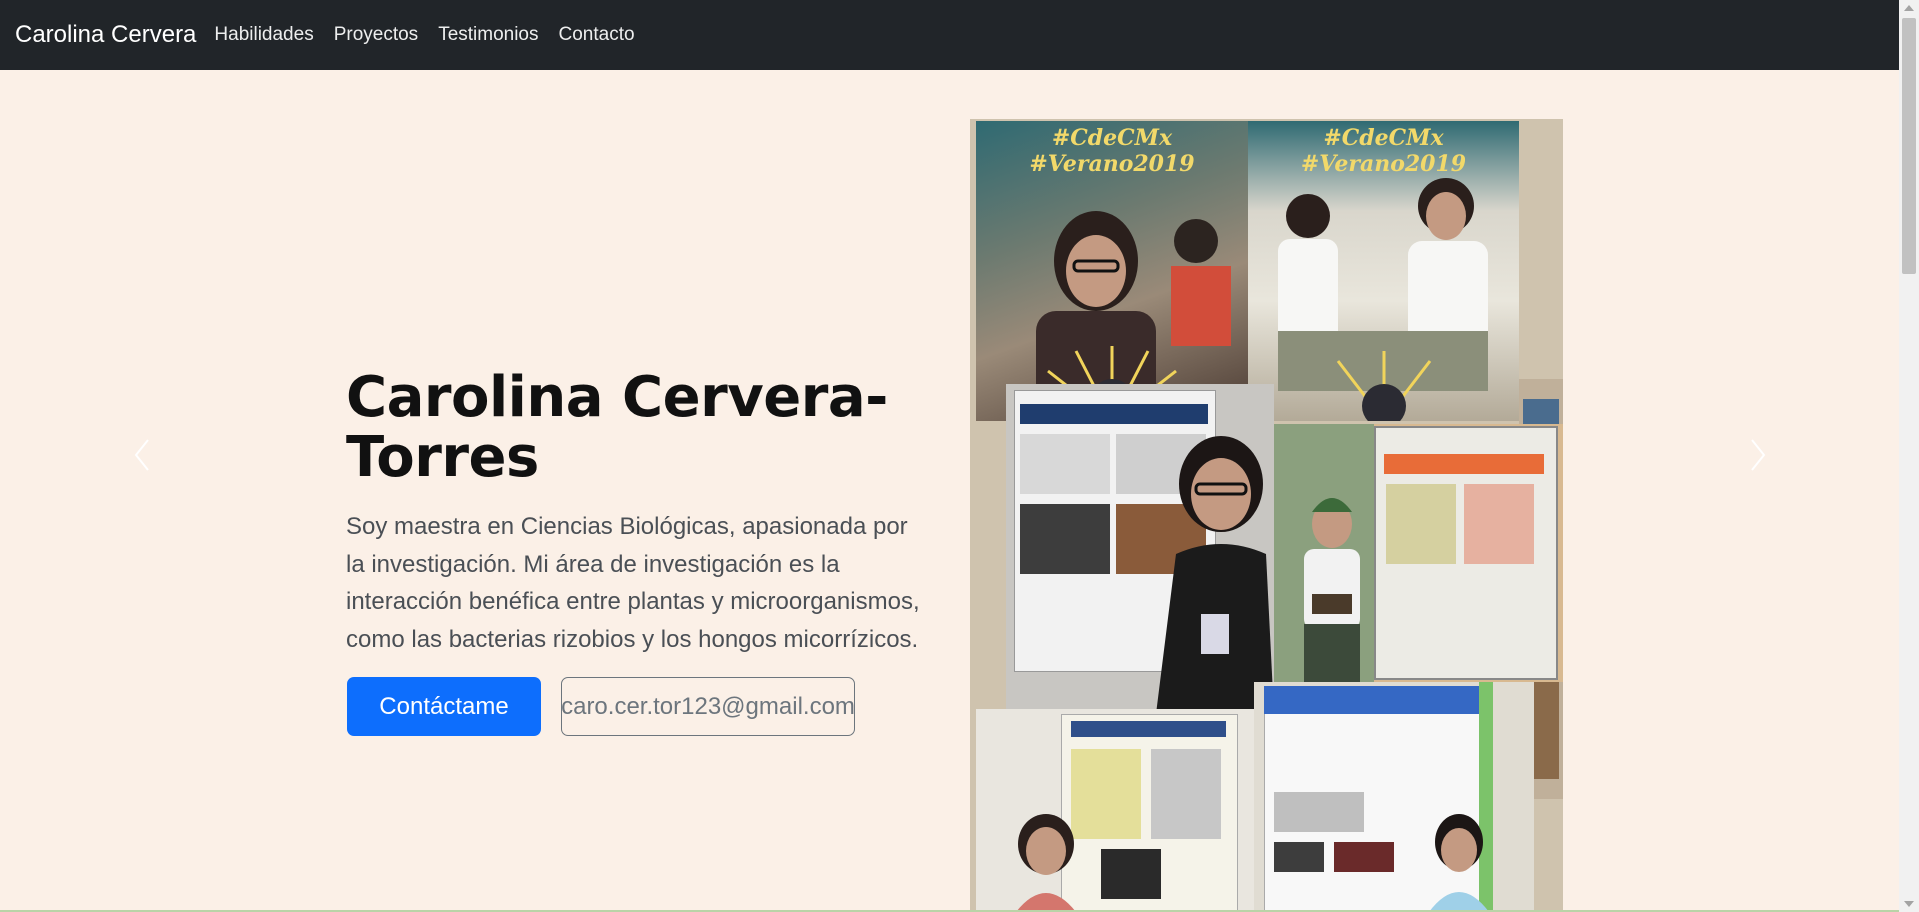 This screenshot has height=912, width=1919. I want to click on nav-link-testimonios: Testimonios, so click(488, 35).